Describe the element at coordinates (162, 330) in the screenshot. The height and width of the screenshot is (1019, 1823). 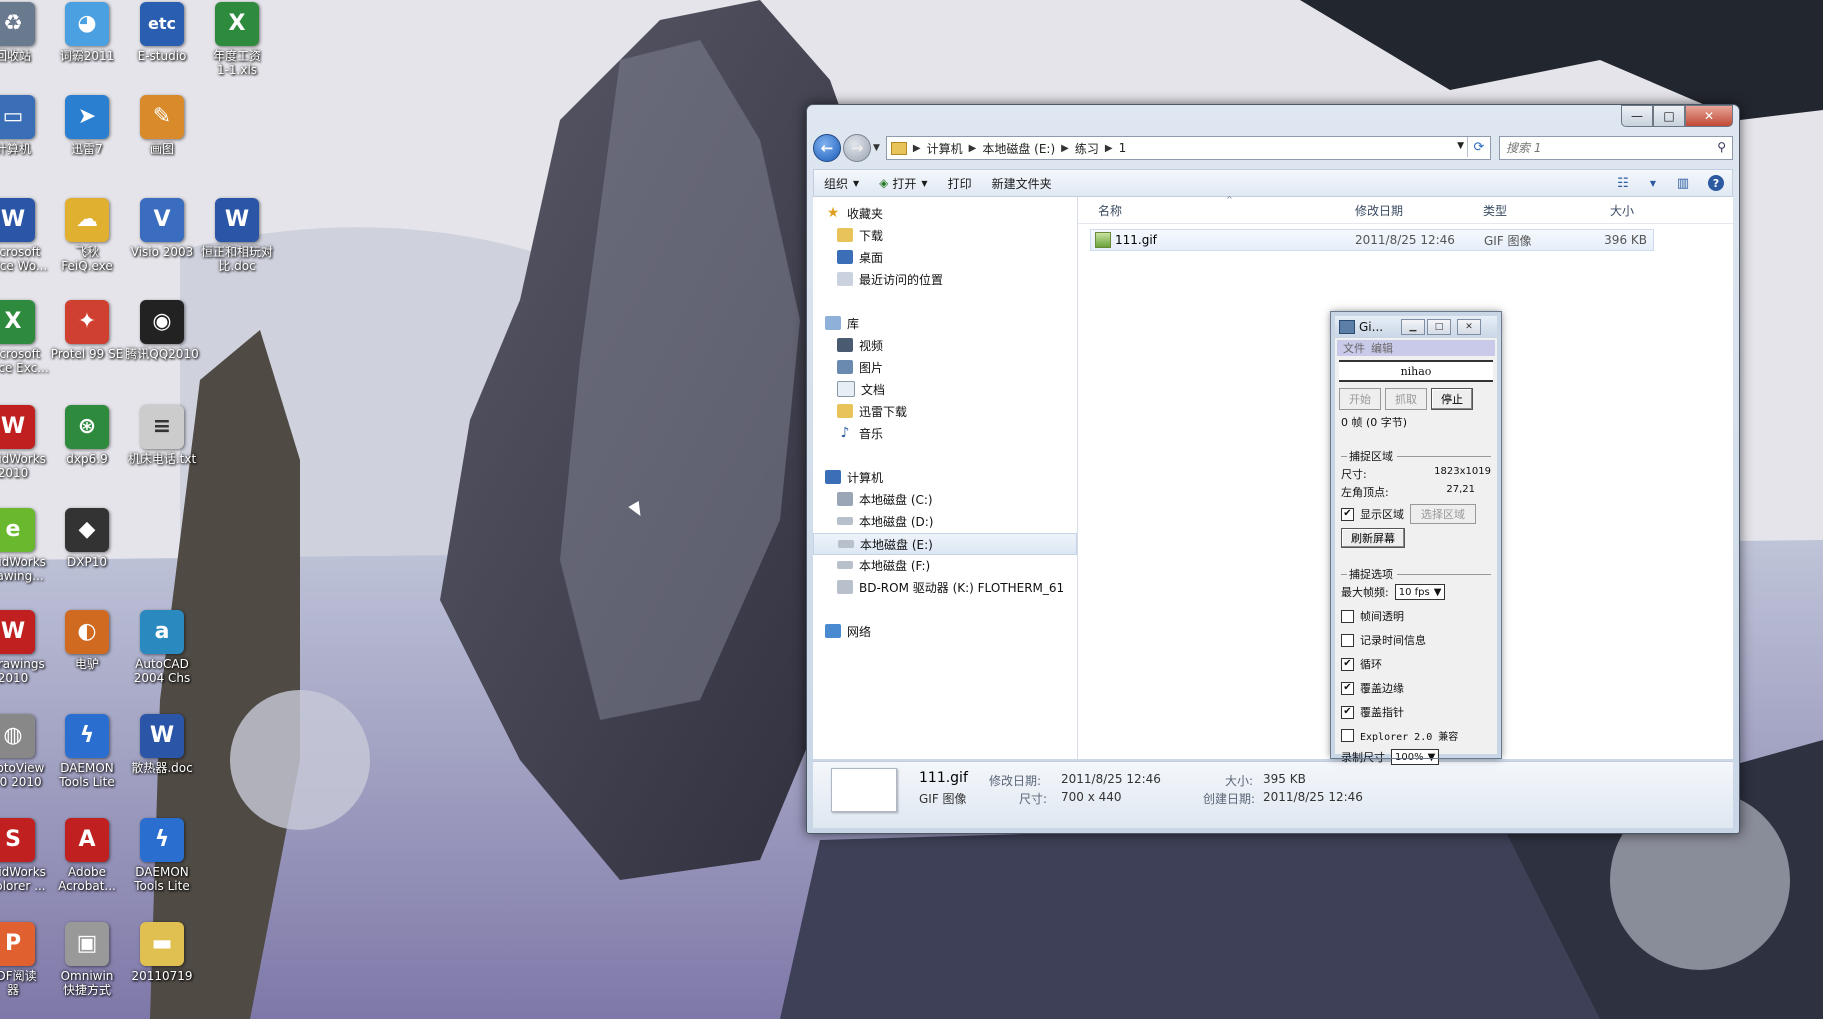
I see `desktop-icon-qq: ◉ 腾讯QQ2010` at that location.